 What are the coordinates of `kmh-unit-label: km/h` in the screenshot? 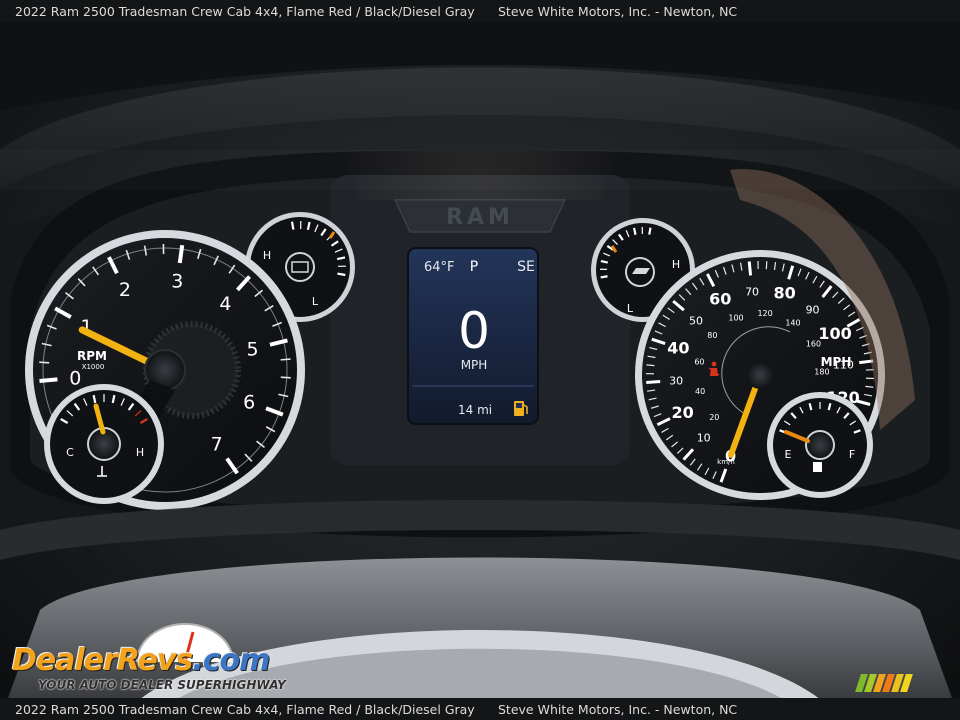 It's located at (726, 462).